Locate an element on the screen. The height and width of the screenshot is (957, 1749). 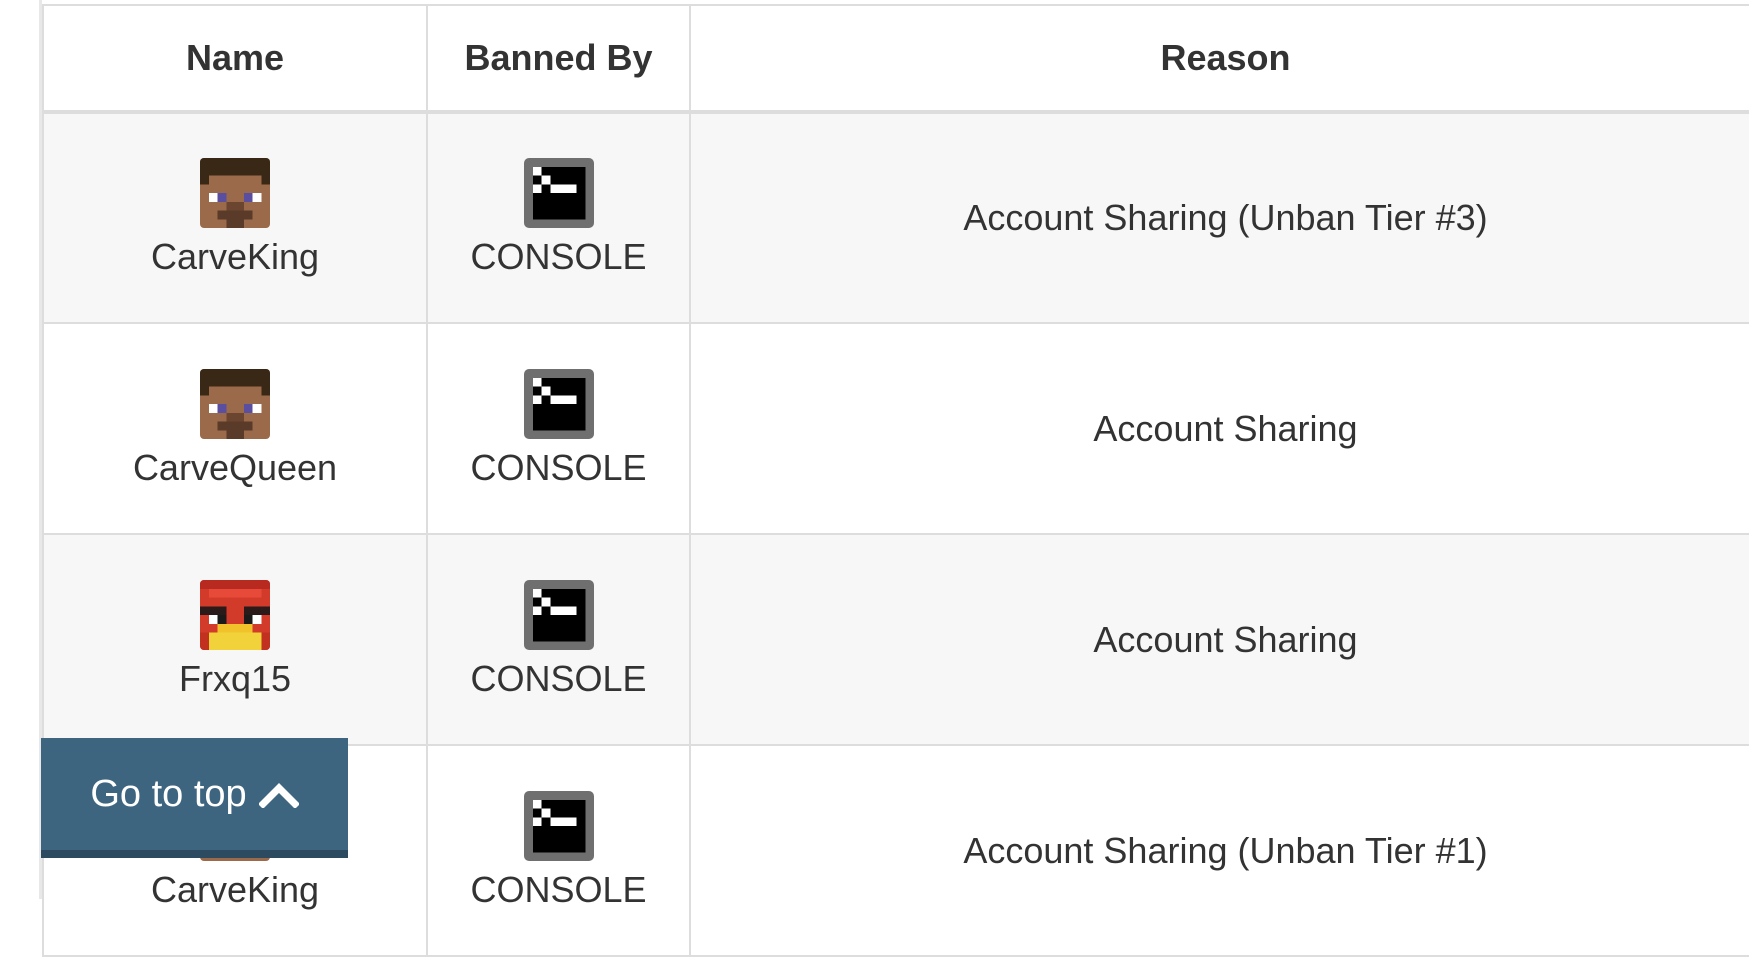
go-to-top-button: Go to top is located at coordinates (194, 798).